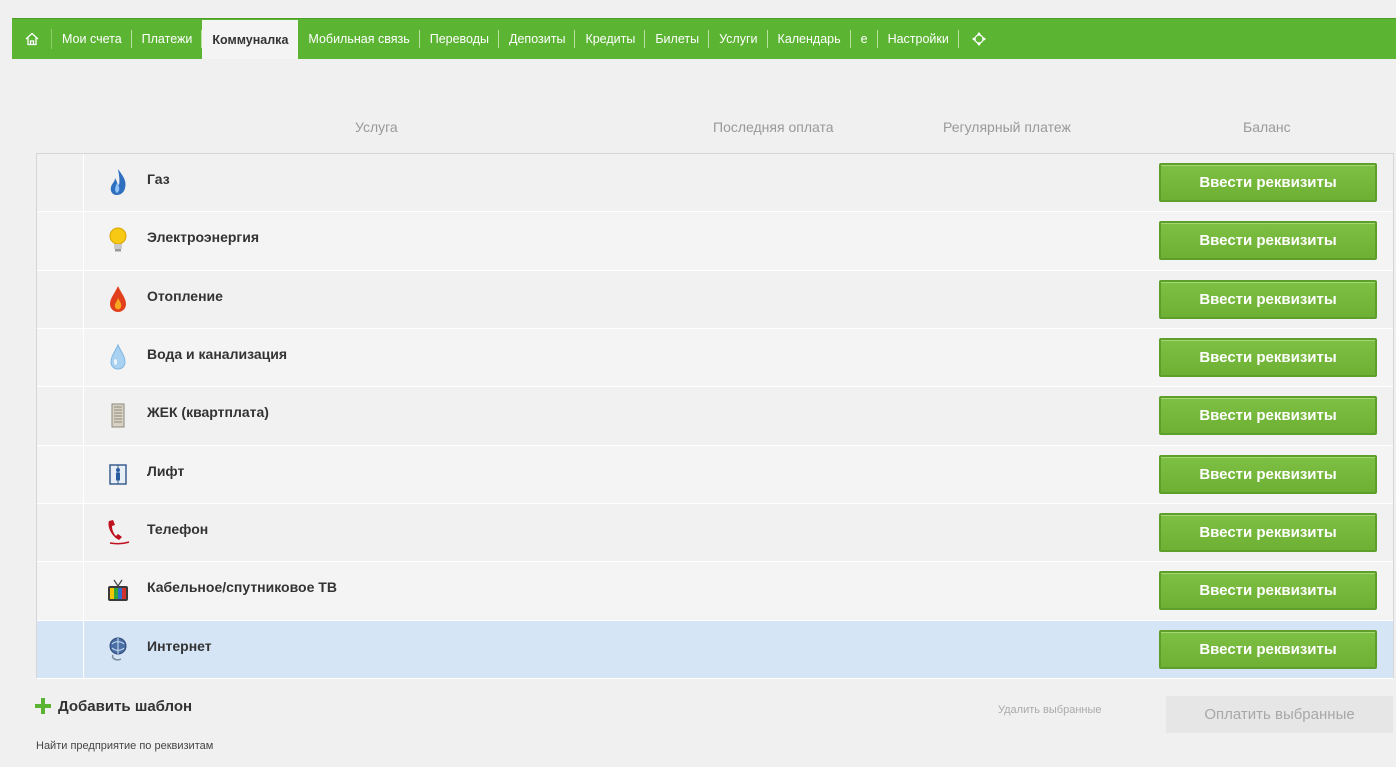  Describe the element at coordinates (118, 299) in the screenshot. I see `heating-drop-icon` at that location.